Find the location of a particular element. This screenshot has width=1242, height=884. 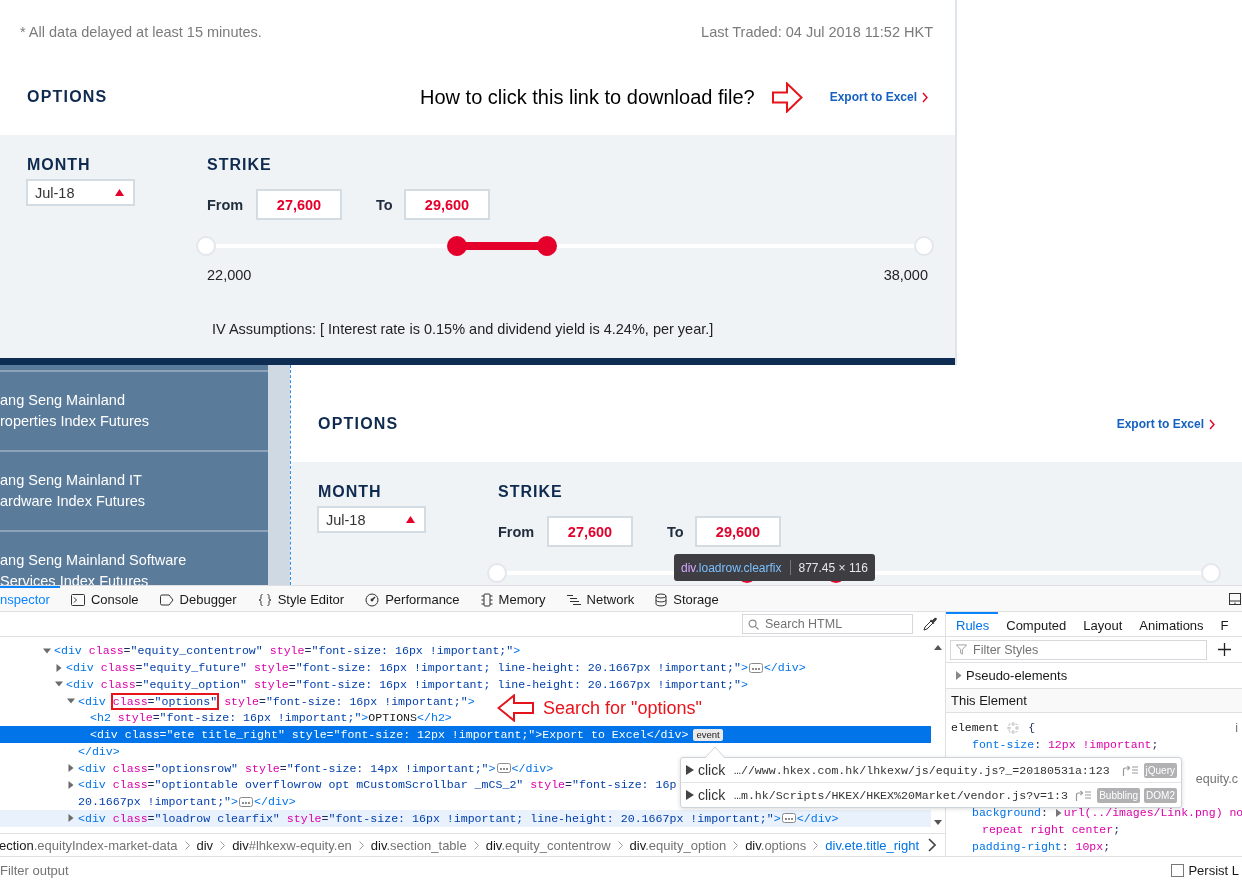

html-code: <h2 style="font-size: 16px !important;">OPTIONS</h2> is located at coordinates (271, 718).